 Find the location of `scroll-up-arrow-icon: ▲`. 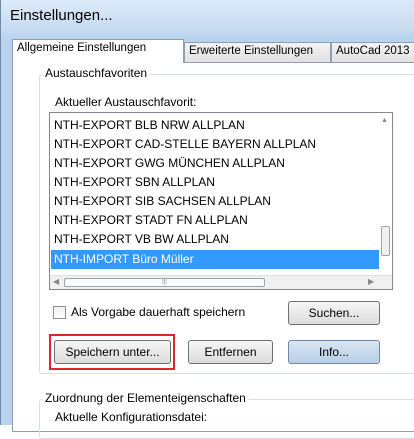

scroll-up-arrow-icon: ▲ is located at coordinates (384, 120).